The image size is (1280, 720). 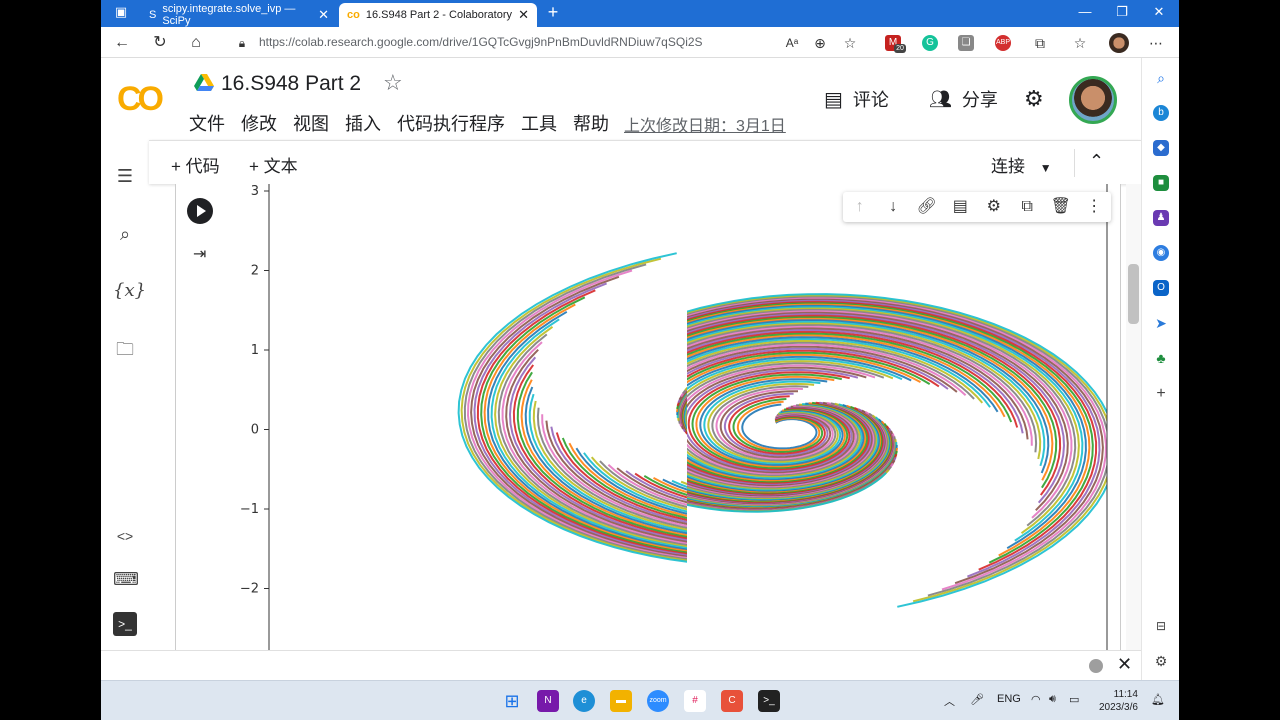 What do you see at coordinates (195, 164) in the screenshot?
I see `add-code-button: + 代码` at bounding box center [195, 164].